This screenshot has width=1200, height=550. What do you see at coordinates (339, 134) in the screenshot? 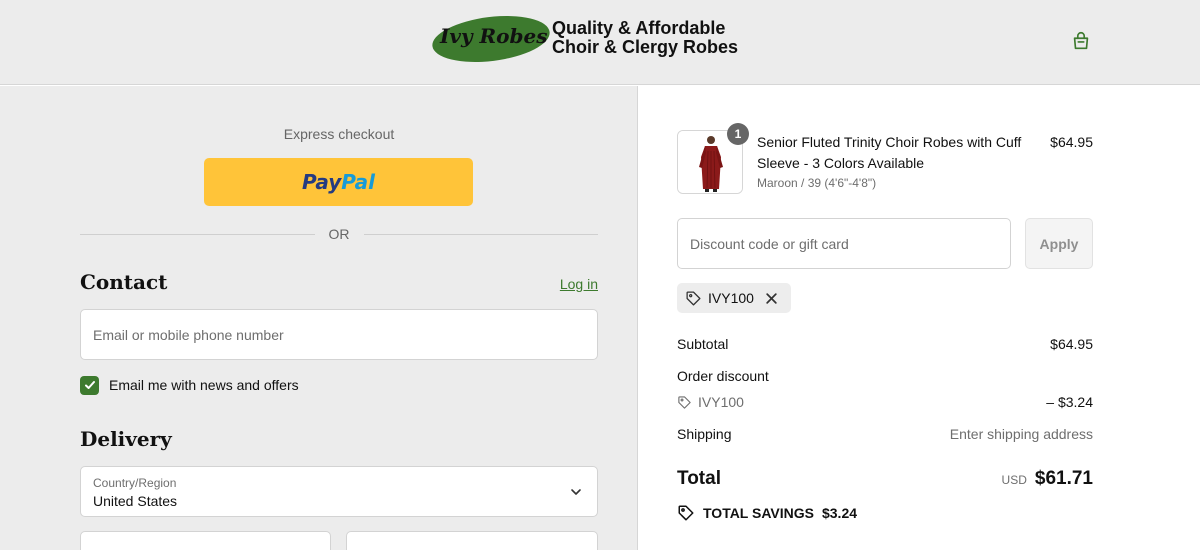
I see `express-checkout-label: Express checkout` at bounding box center [339, 134].